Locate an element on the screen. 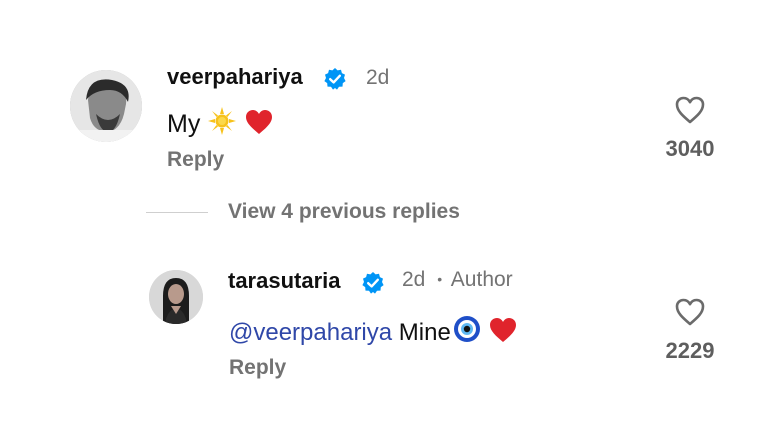 Image resolution: width=784 pixels, height=441 pixels. reply-username: tarasutaria is located at coordinates (284, 281).